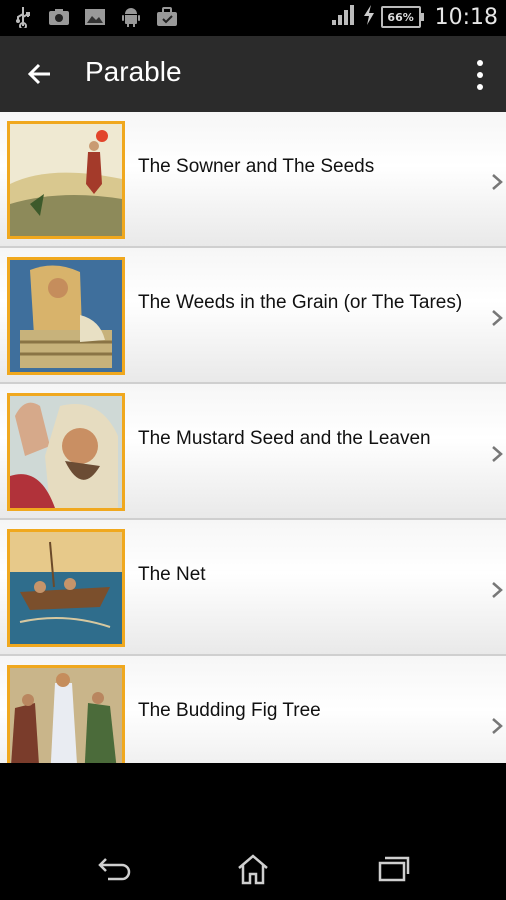 This screenshot has height=900, width=506. I want to click on list-item-label: The Weeds in the Grain (or The Tares), so click(300, 302).